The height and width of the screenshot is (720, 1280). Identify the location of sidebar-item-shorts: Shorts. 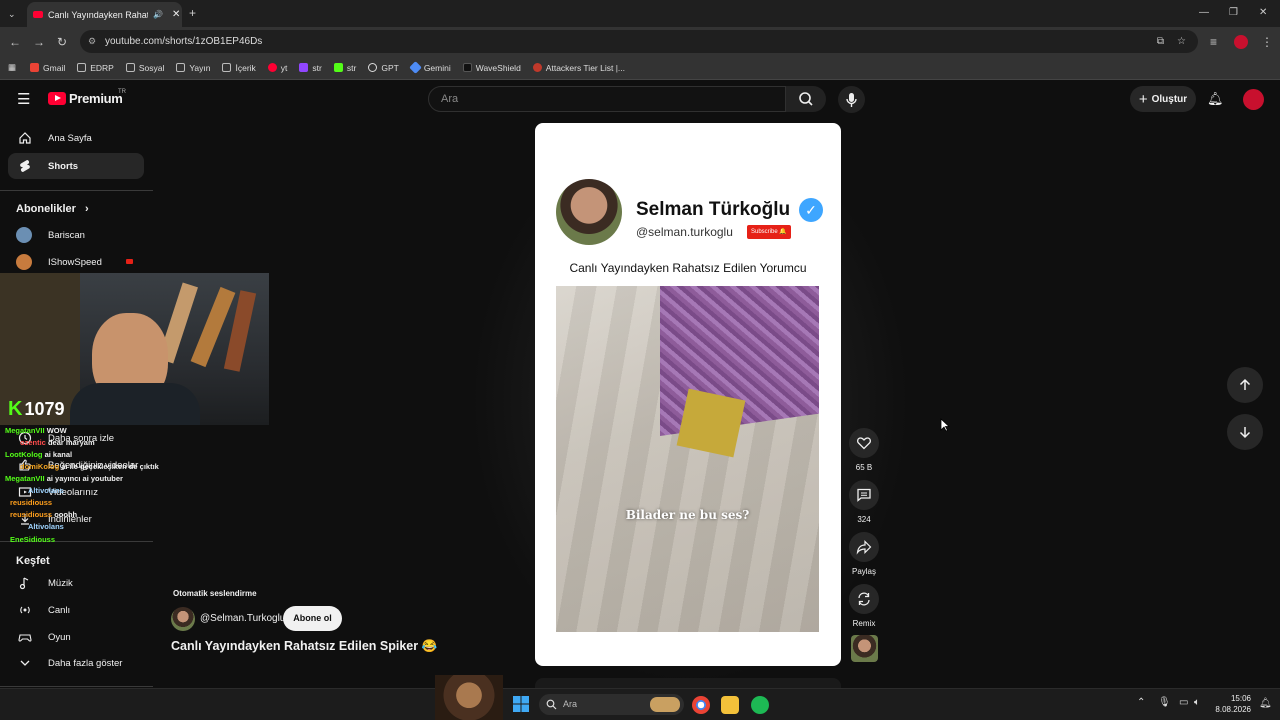
(76, 166).